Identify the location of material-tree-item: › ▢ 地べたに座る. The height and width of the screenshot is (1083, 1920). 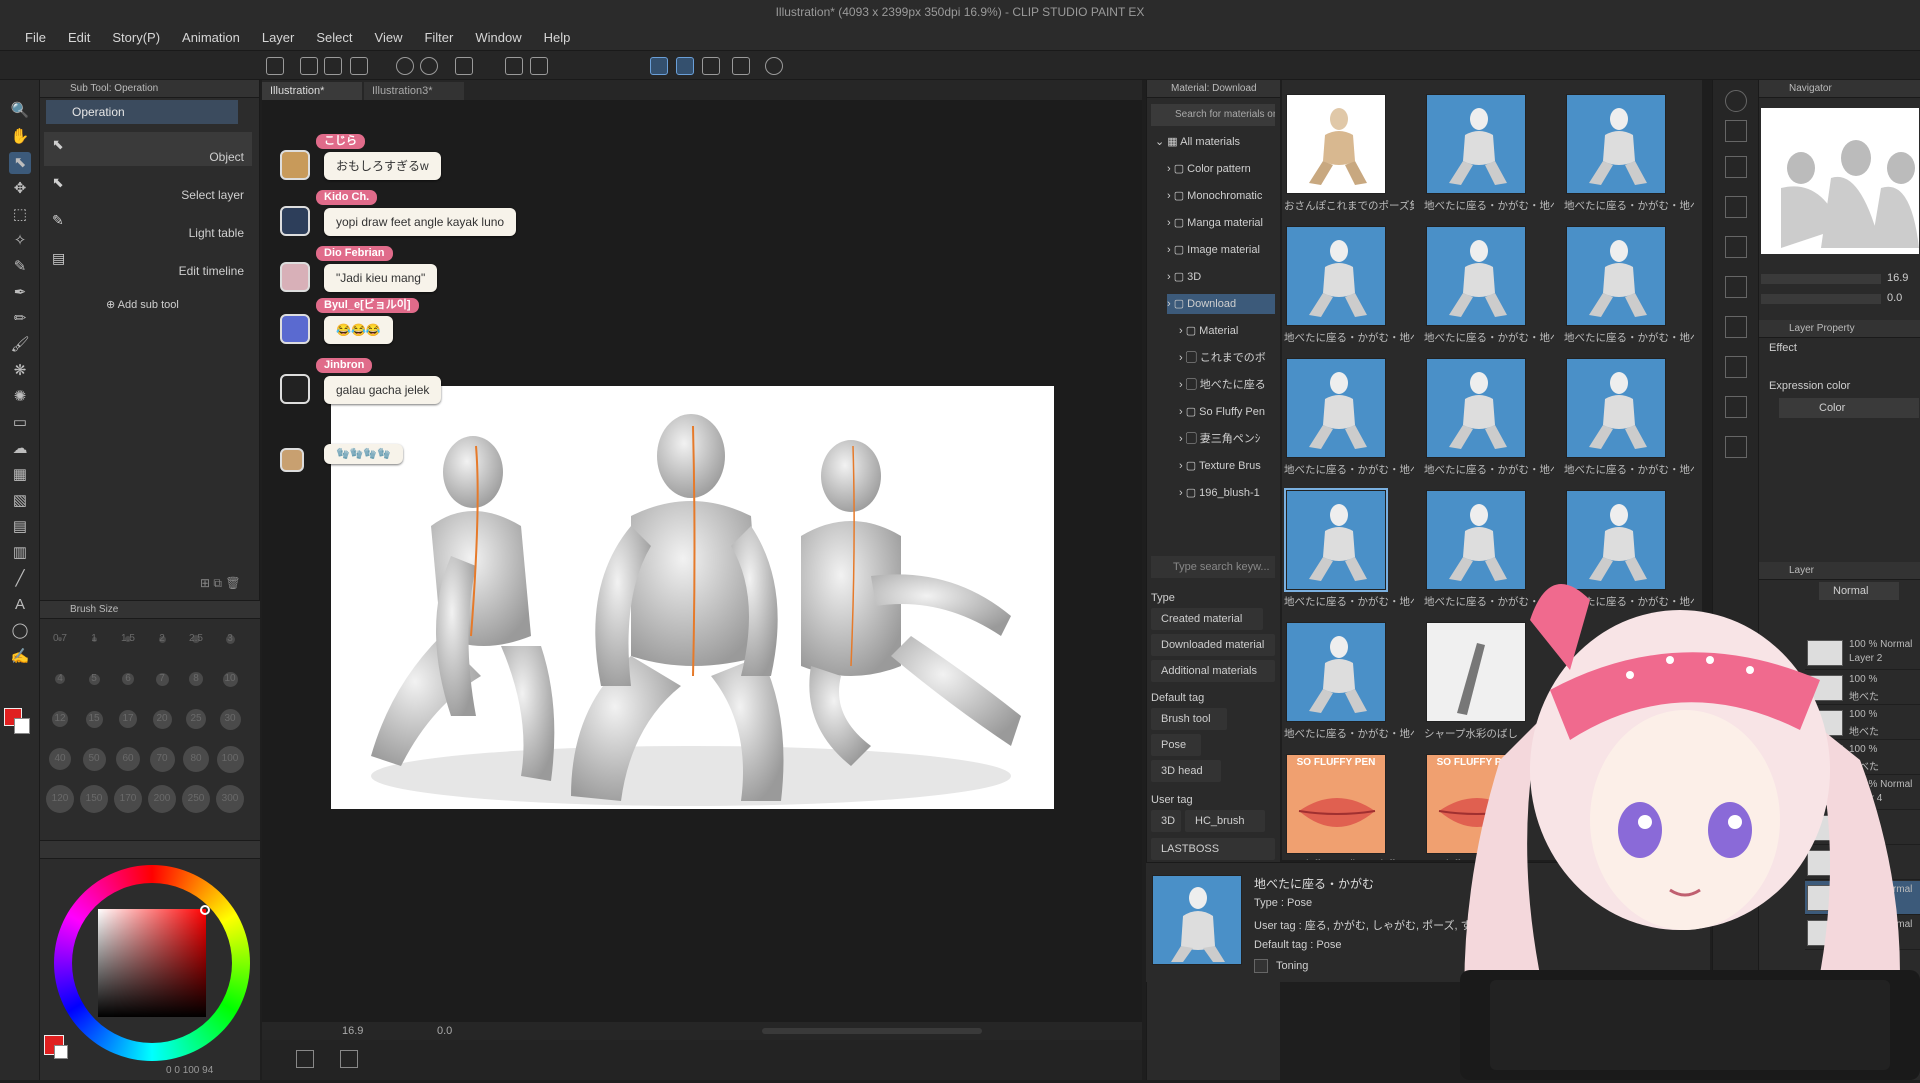
(1227, 385).